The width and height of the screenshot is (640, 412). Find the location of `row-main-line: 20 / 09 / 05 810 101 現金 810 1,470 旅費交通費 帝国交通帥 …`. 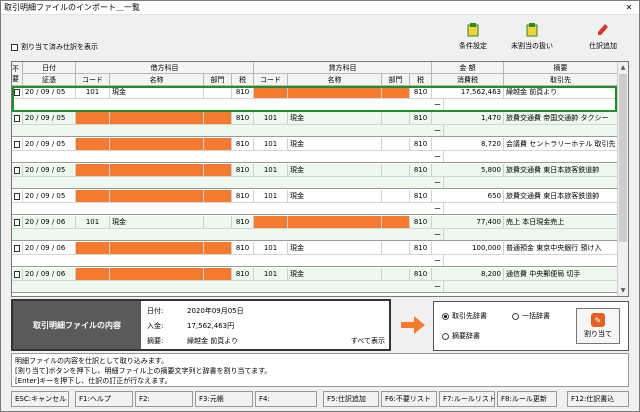

row-main-line: 20 / 09 / 05 810 101 現金 810 1,470 旅費交通費 帝国交通帥 … is located at coordinates (315, 118).